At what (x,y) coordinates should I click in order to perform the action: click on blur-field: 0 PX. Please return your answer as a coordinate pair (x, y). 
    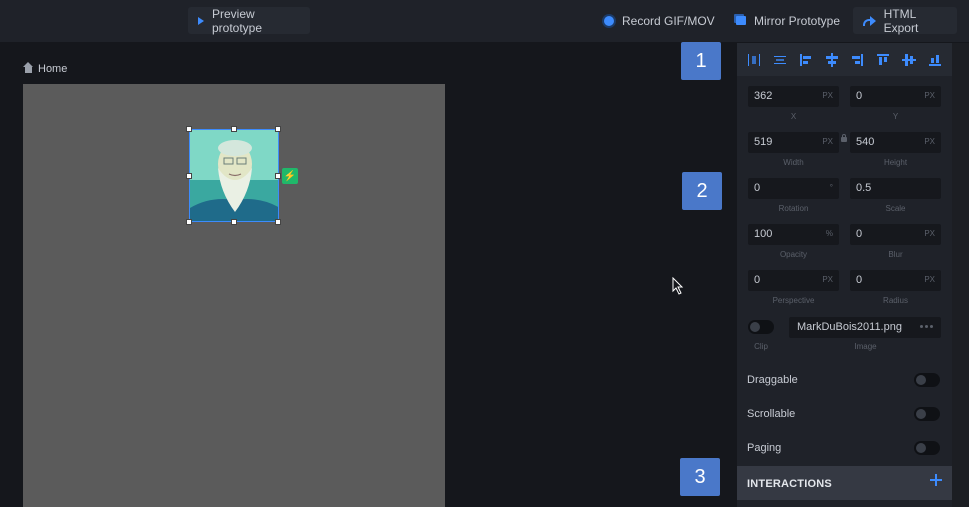
    Looking at the image, I should click on (895, 234).